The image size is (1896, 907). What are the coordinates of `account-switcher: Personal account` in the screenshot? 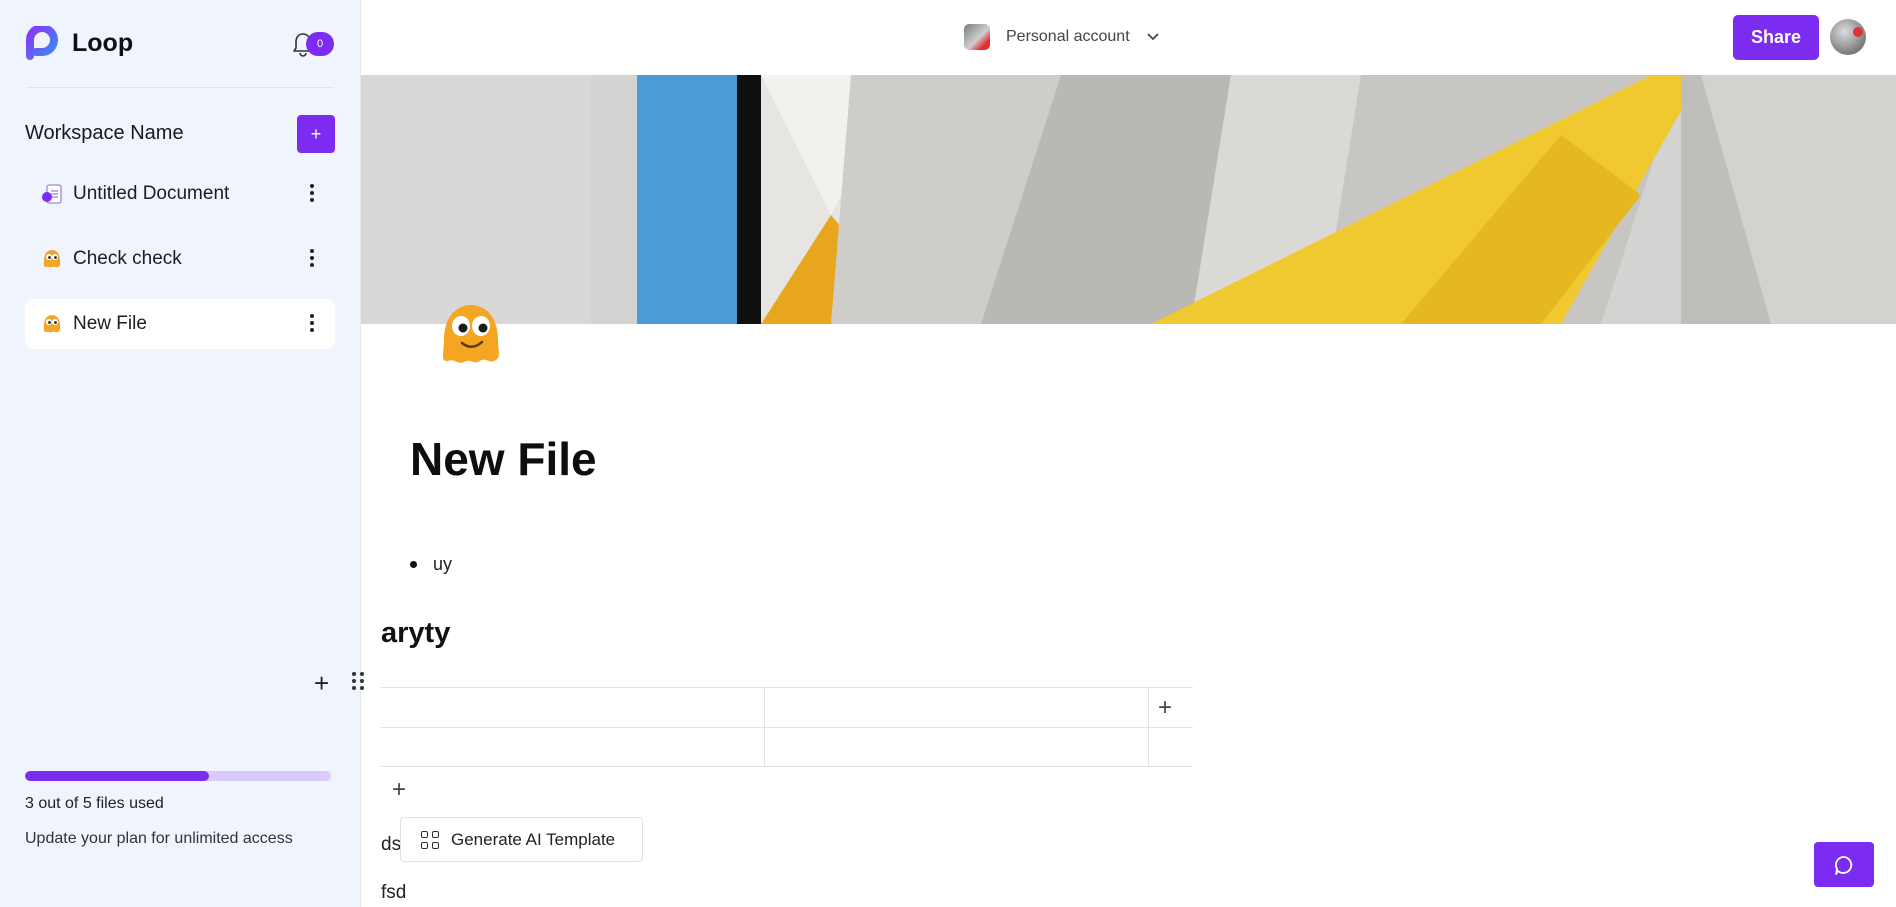 It's located at (1062, 37).